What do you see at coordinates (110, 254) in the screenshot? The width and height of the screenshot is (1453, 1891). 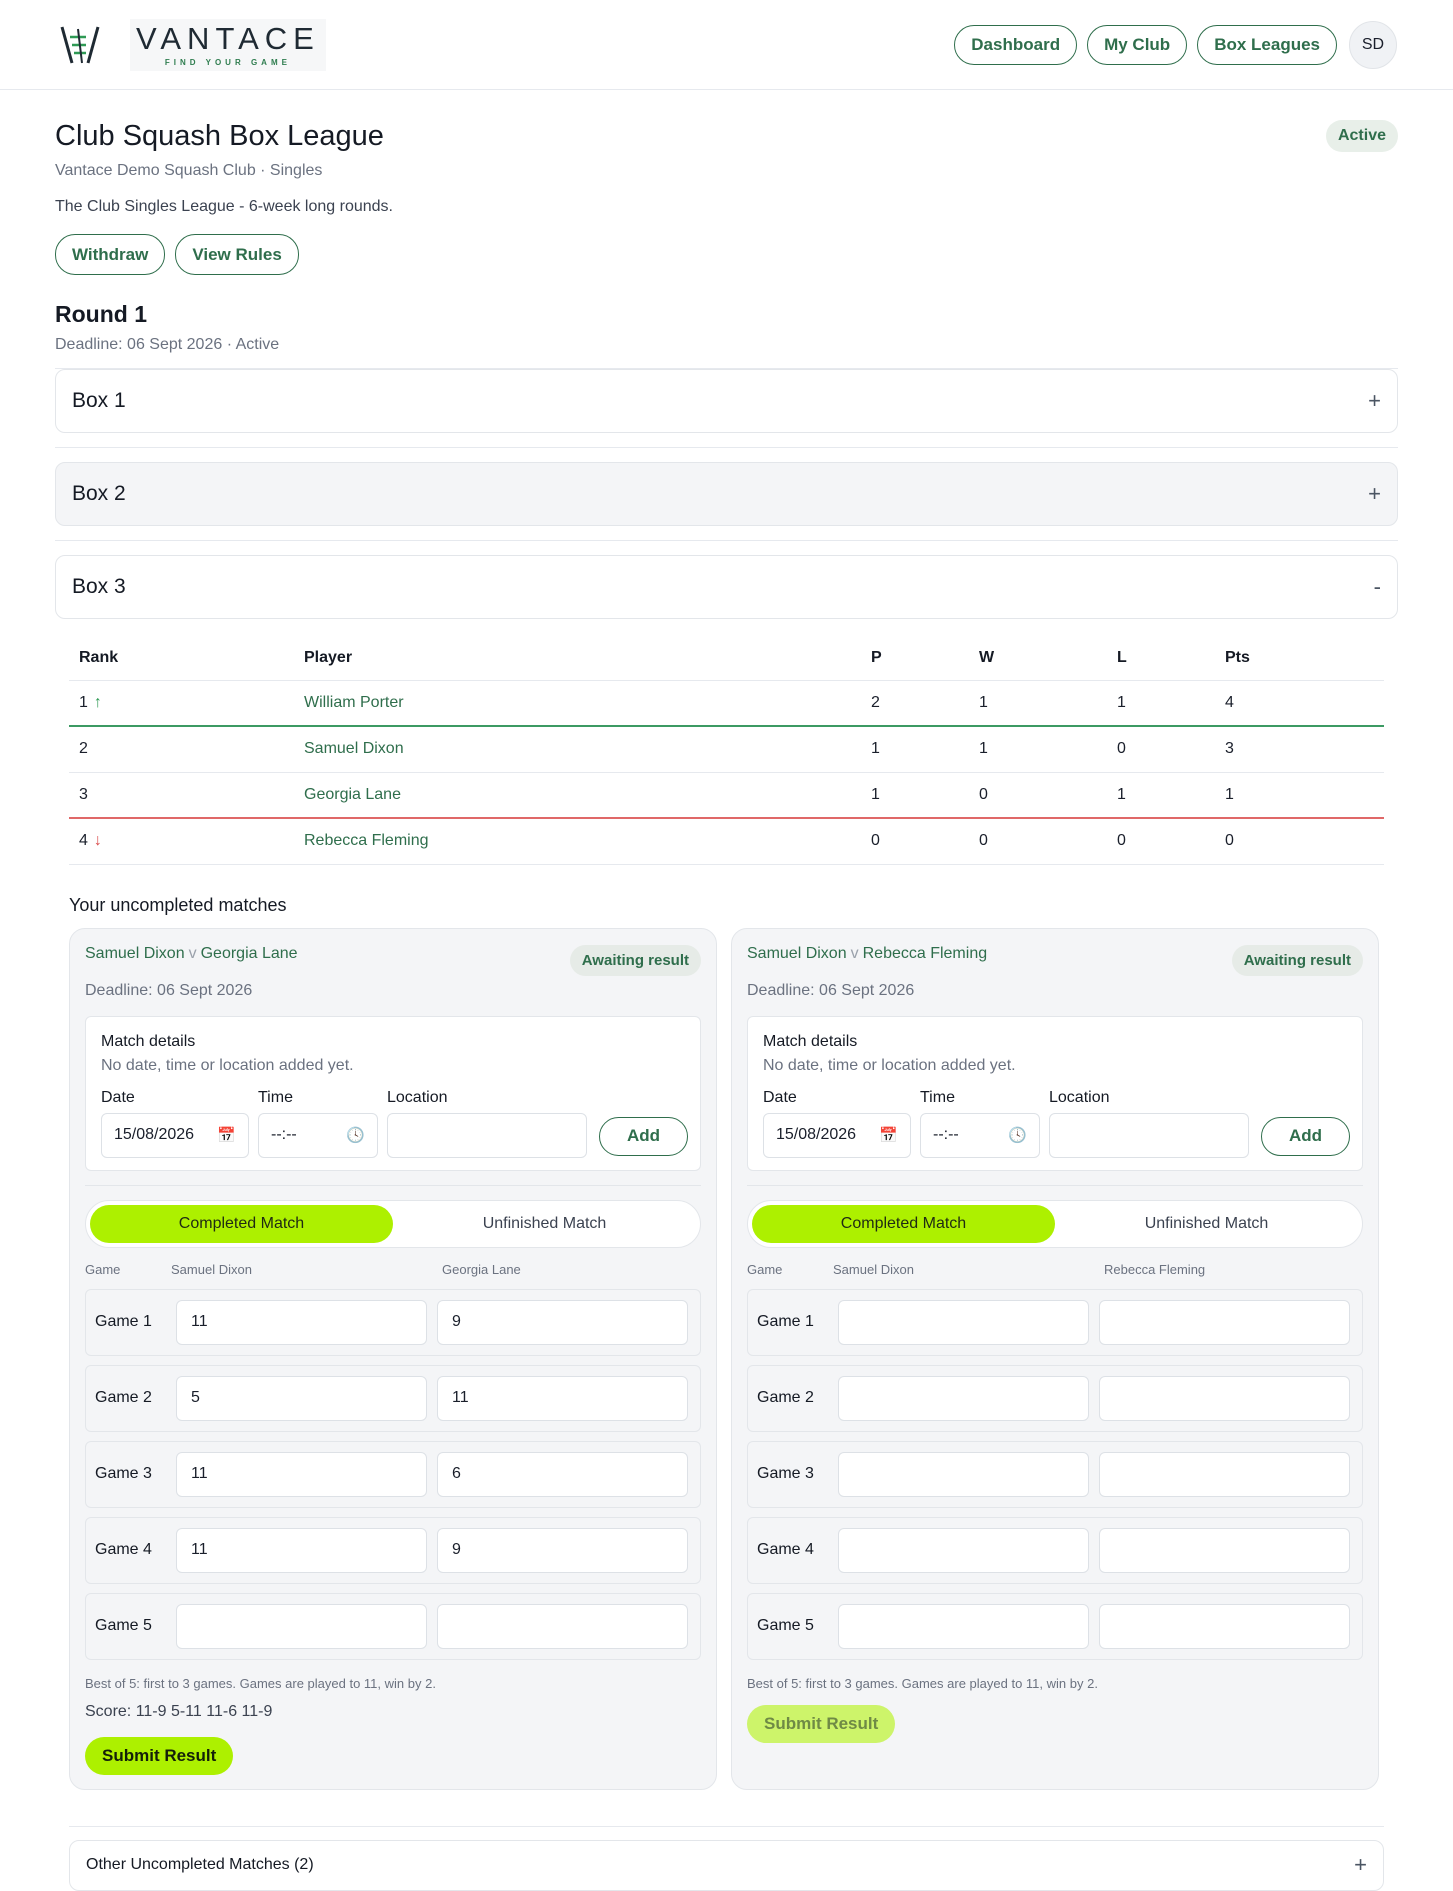 I see `withdraw-button: Withdraw` at bounding box center [110, 254].